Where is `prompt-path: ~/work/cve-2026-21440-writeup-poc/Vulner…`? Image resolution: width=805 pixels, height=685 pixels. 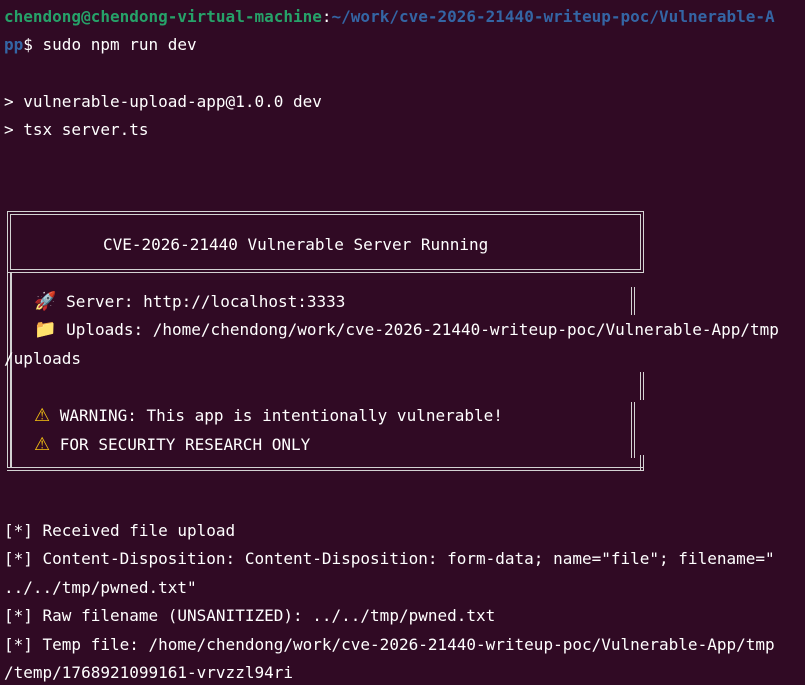 prompt-path: ~/work/cve-2026-21440-writeup-poc/Vulner… is located at coordinates (553, 16).